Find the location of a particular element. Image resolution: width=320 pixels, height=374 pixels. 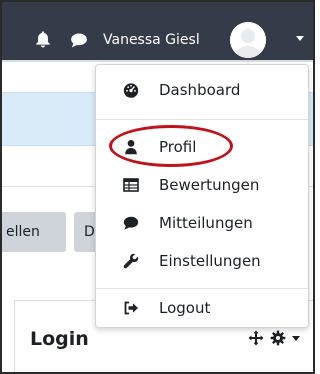

menu-item-mitteilungen: Mitteilungen is located at coordinates (202, 223).